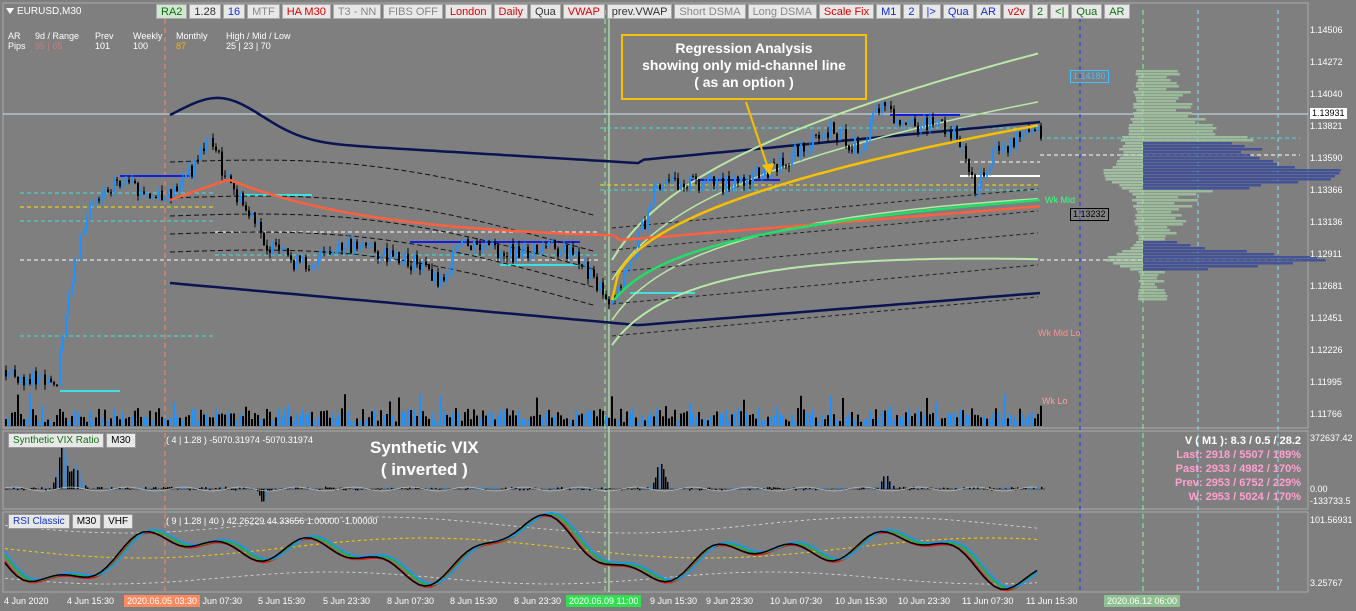 The width and height of the screenshot is (1356, 611). Describe the element at coordinates (1016, 11) in the screenshot. I see `toolbar-button-20: v2v` at that location.